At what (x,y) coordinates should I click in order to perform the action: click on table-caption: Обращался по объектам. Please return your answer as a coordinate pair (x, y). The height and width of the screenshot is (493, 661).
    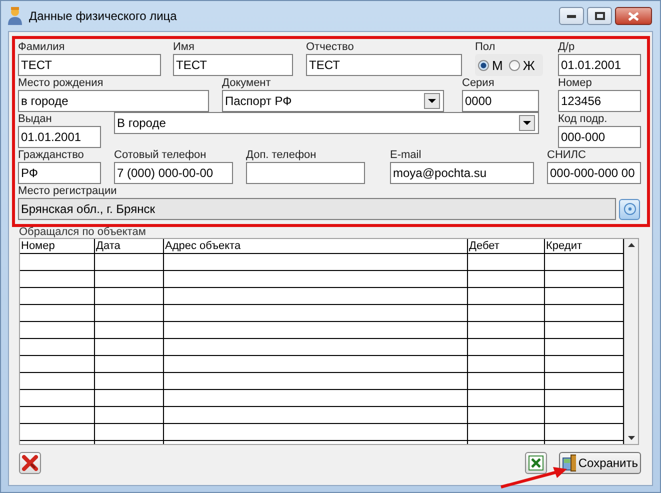
    Looking at the image, I should click on (83, 232).